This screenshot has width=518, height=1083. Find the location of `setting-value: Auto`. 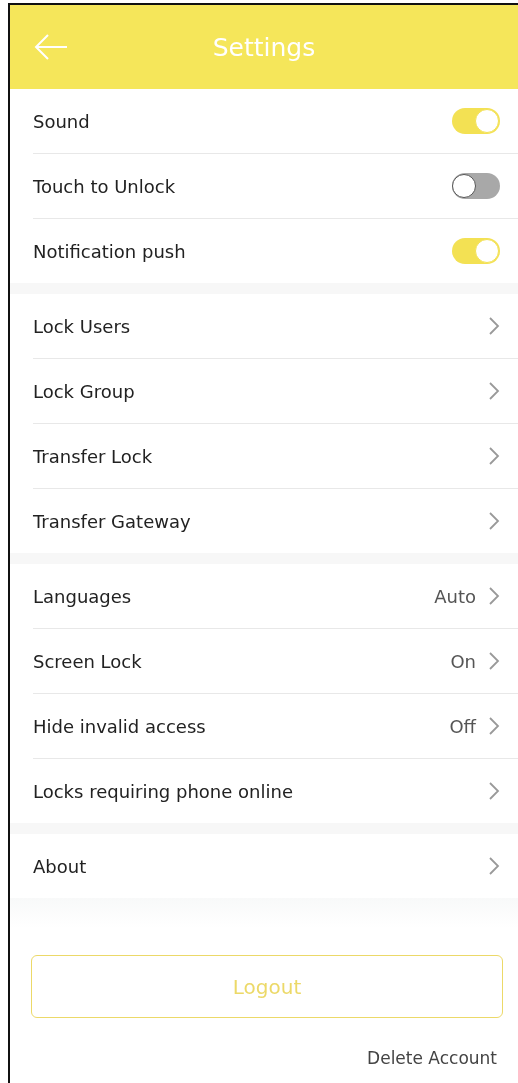

setting-value: Auto is located at coordinates (455, 596).